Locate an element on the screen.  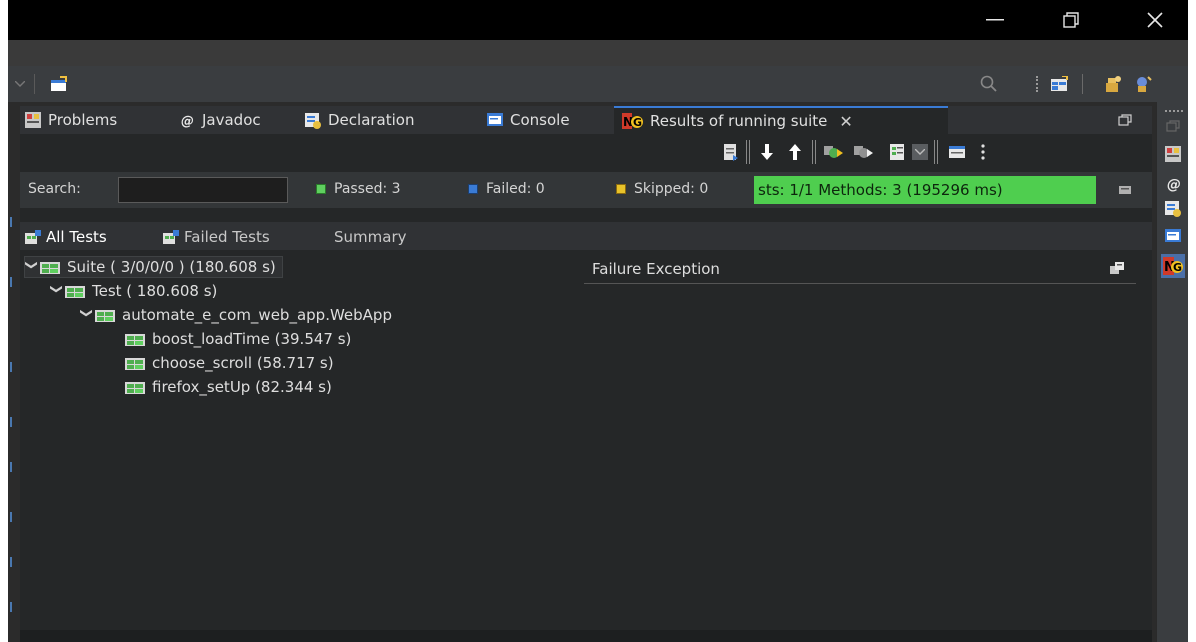
failure-exception-title: Failure Exception is located at coordinates (656, 269).